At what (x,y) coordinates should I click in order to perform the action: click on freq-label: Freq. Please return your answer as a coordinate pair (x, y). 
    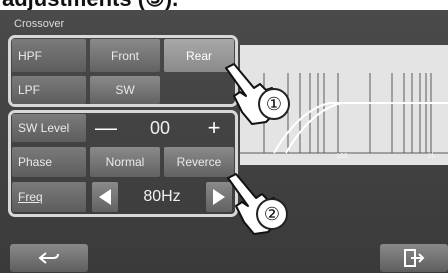
    Looking at the image, I should click on (49, 197).